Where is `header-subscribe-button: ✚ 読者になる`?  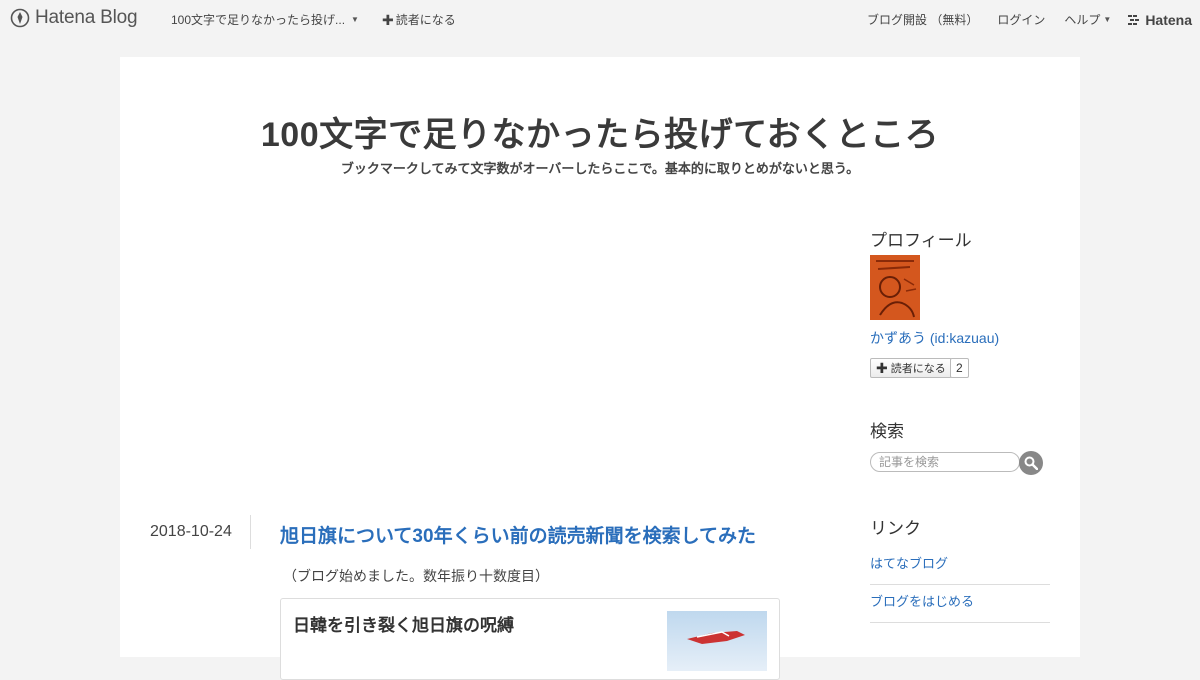
header-subscribe-button: ✚ 読者になる is located at coordinates (419, 19).